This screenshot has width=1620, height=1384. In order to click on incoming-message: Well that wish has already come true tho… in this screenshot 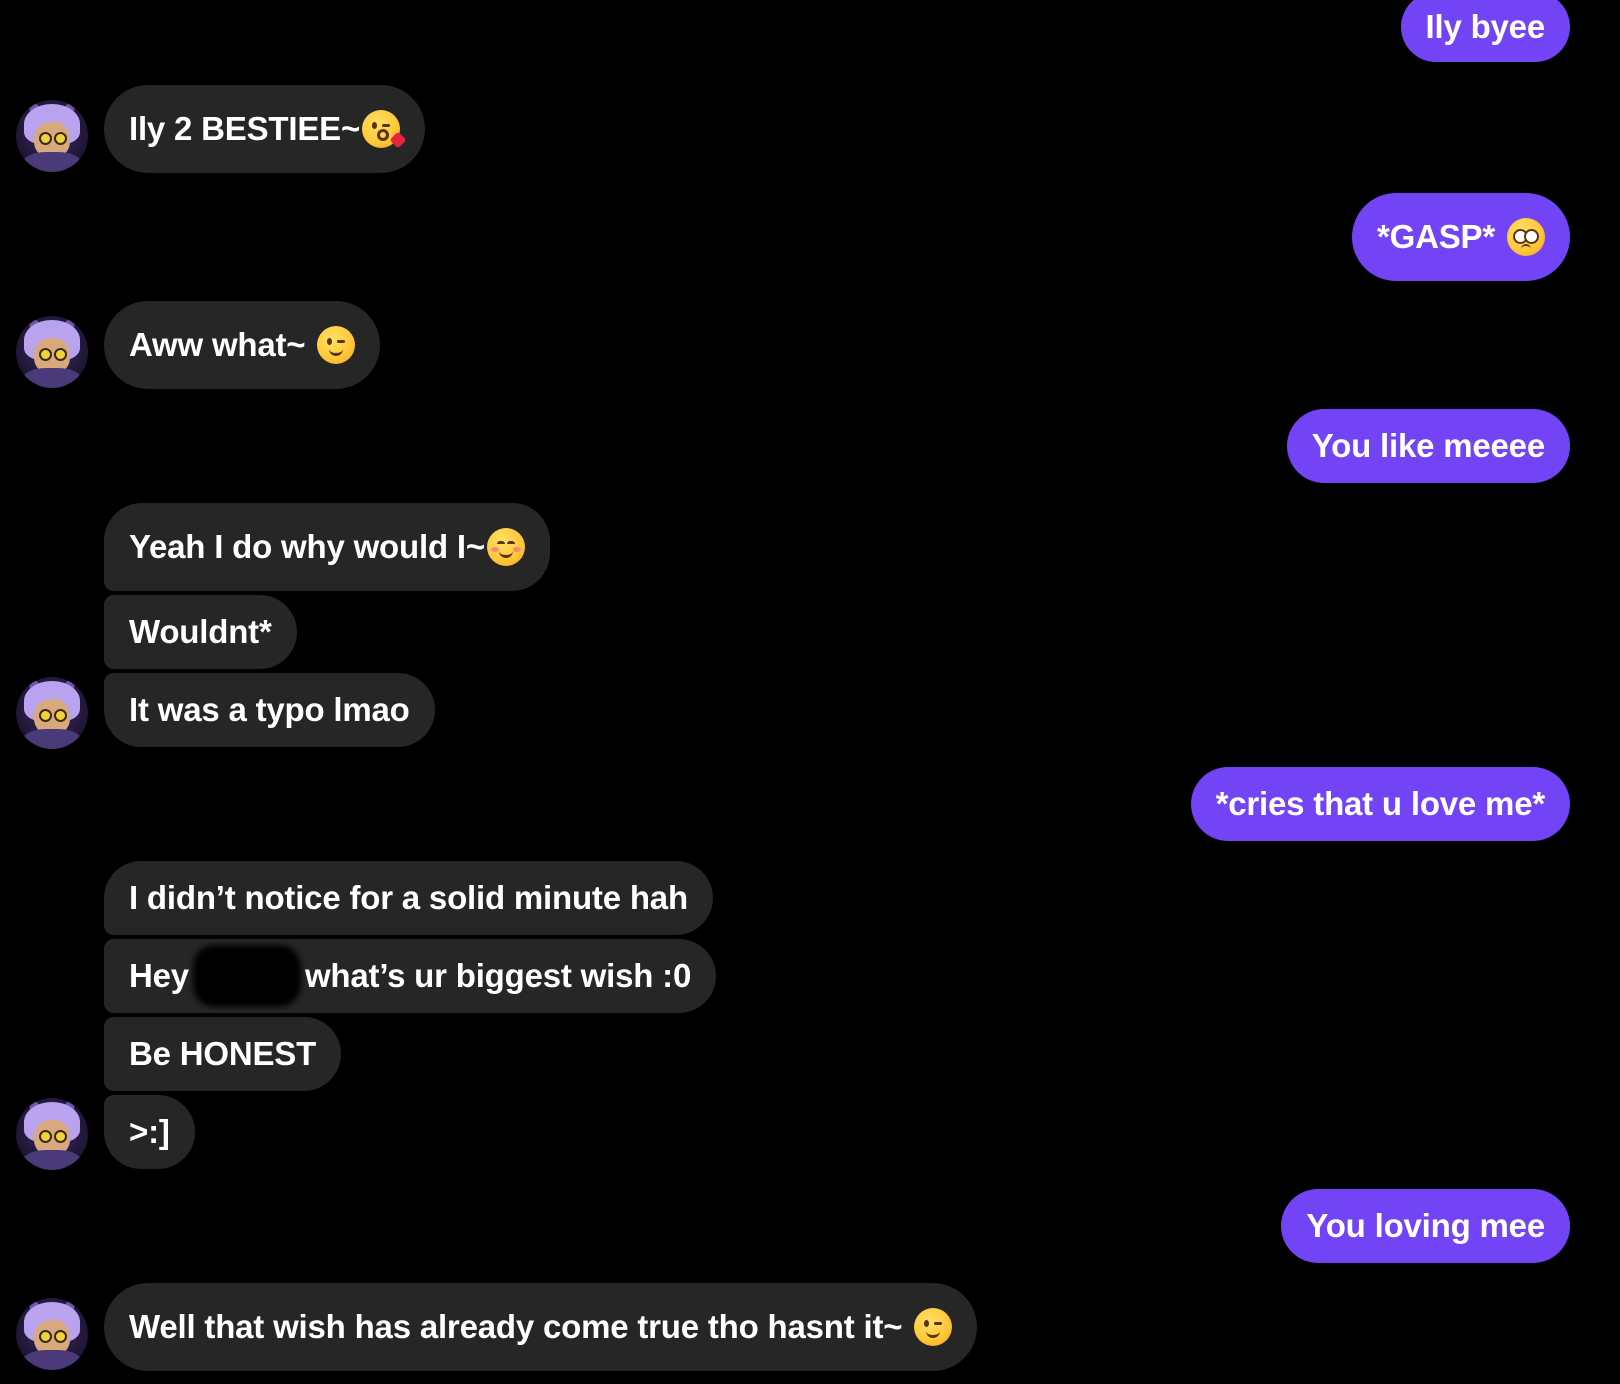, I will do `click(541, 1327)`.